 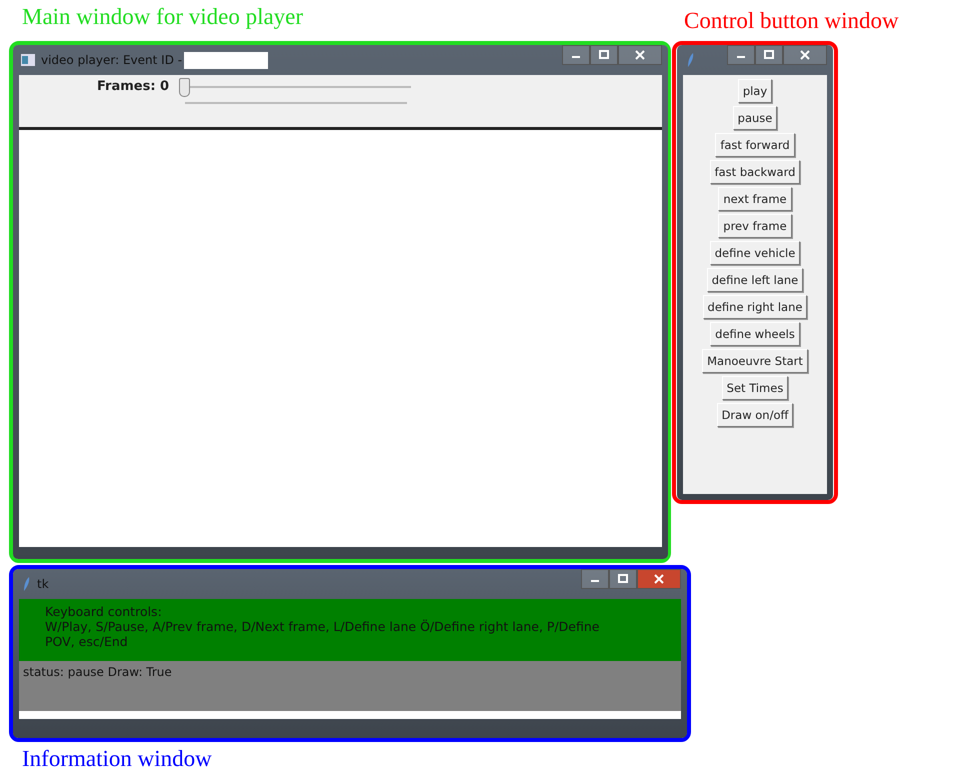 What do you see at coordinates (755, 361) in the screenshot?
I see `control-button: Manoeuvre Start` at bounding box center [755, 361].